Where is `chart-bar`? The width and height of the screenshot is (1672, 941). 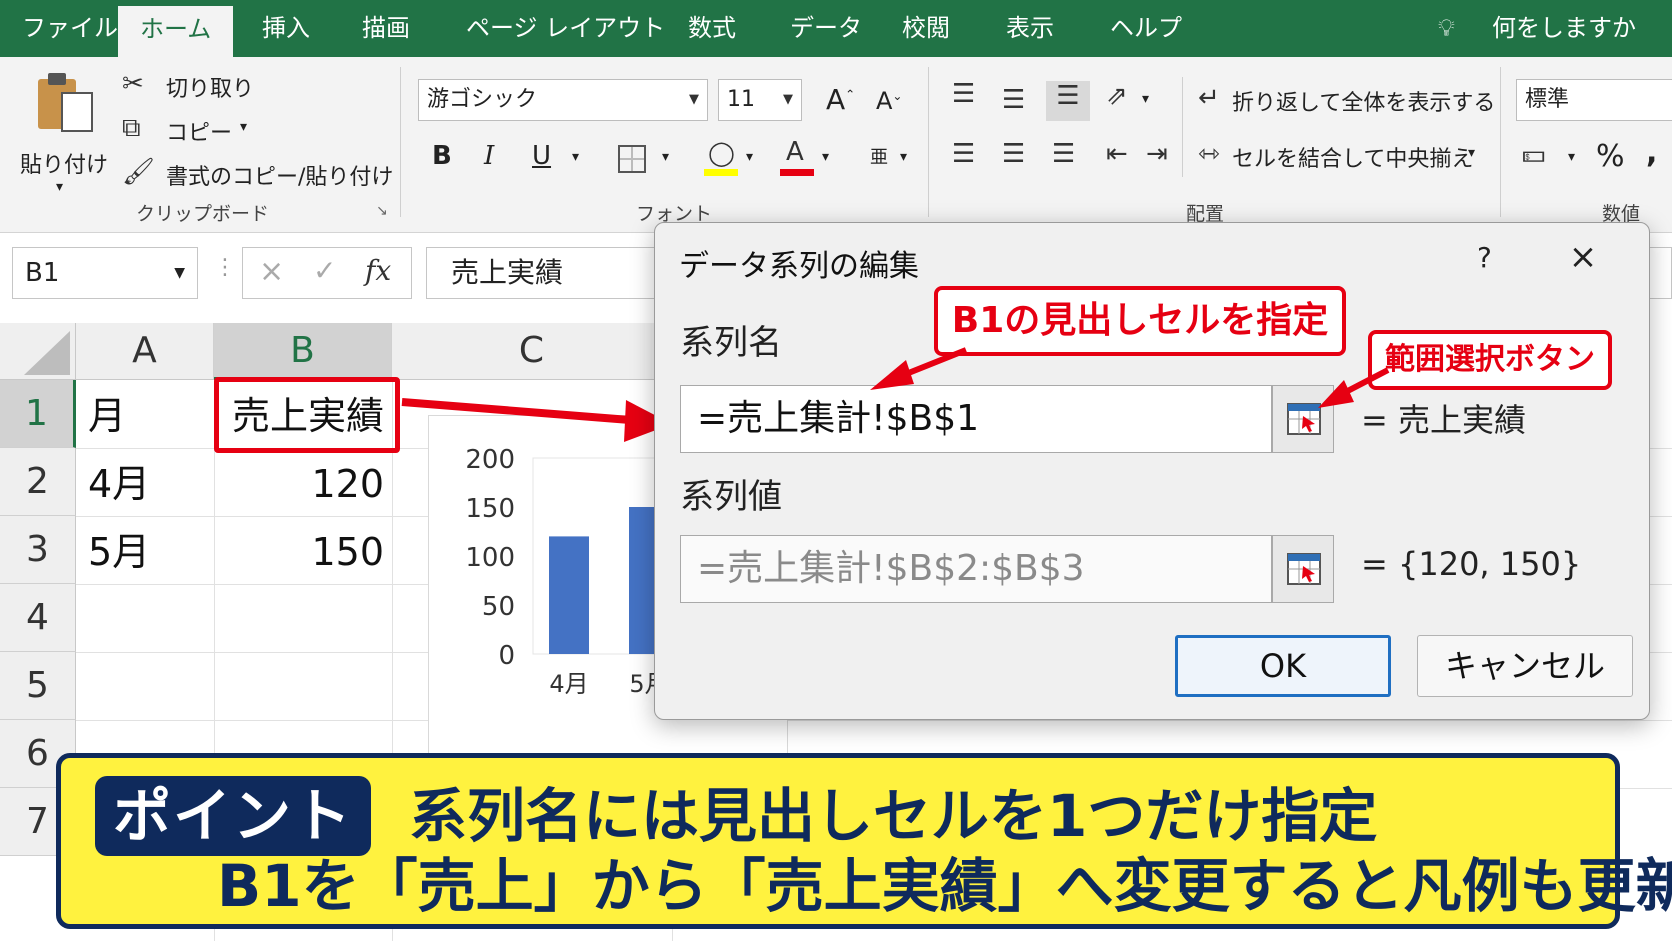 chart-bar is located at coordinates (569, 595).